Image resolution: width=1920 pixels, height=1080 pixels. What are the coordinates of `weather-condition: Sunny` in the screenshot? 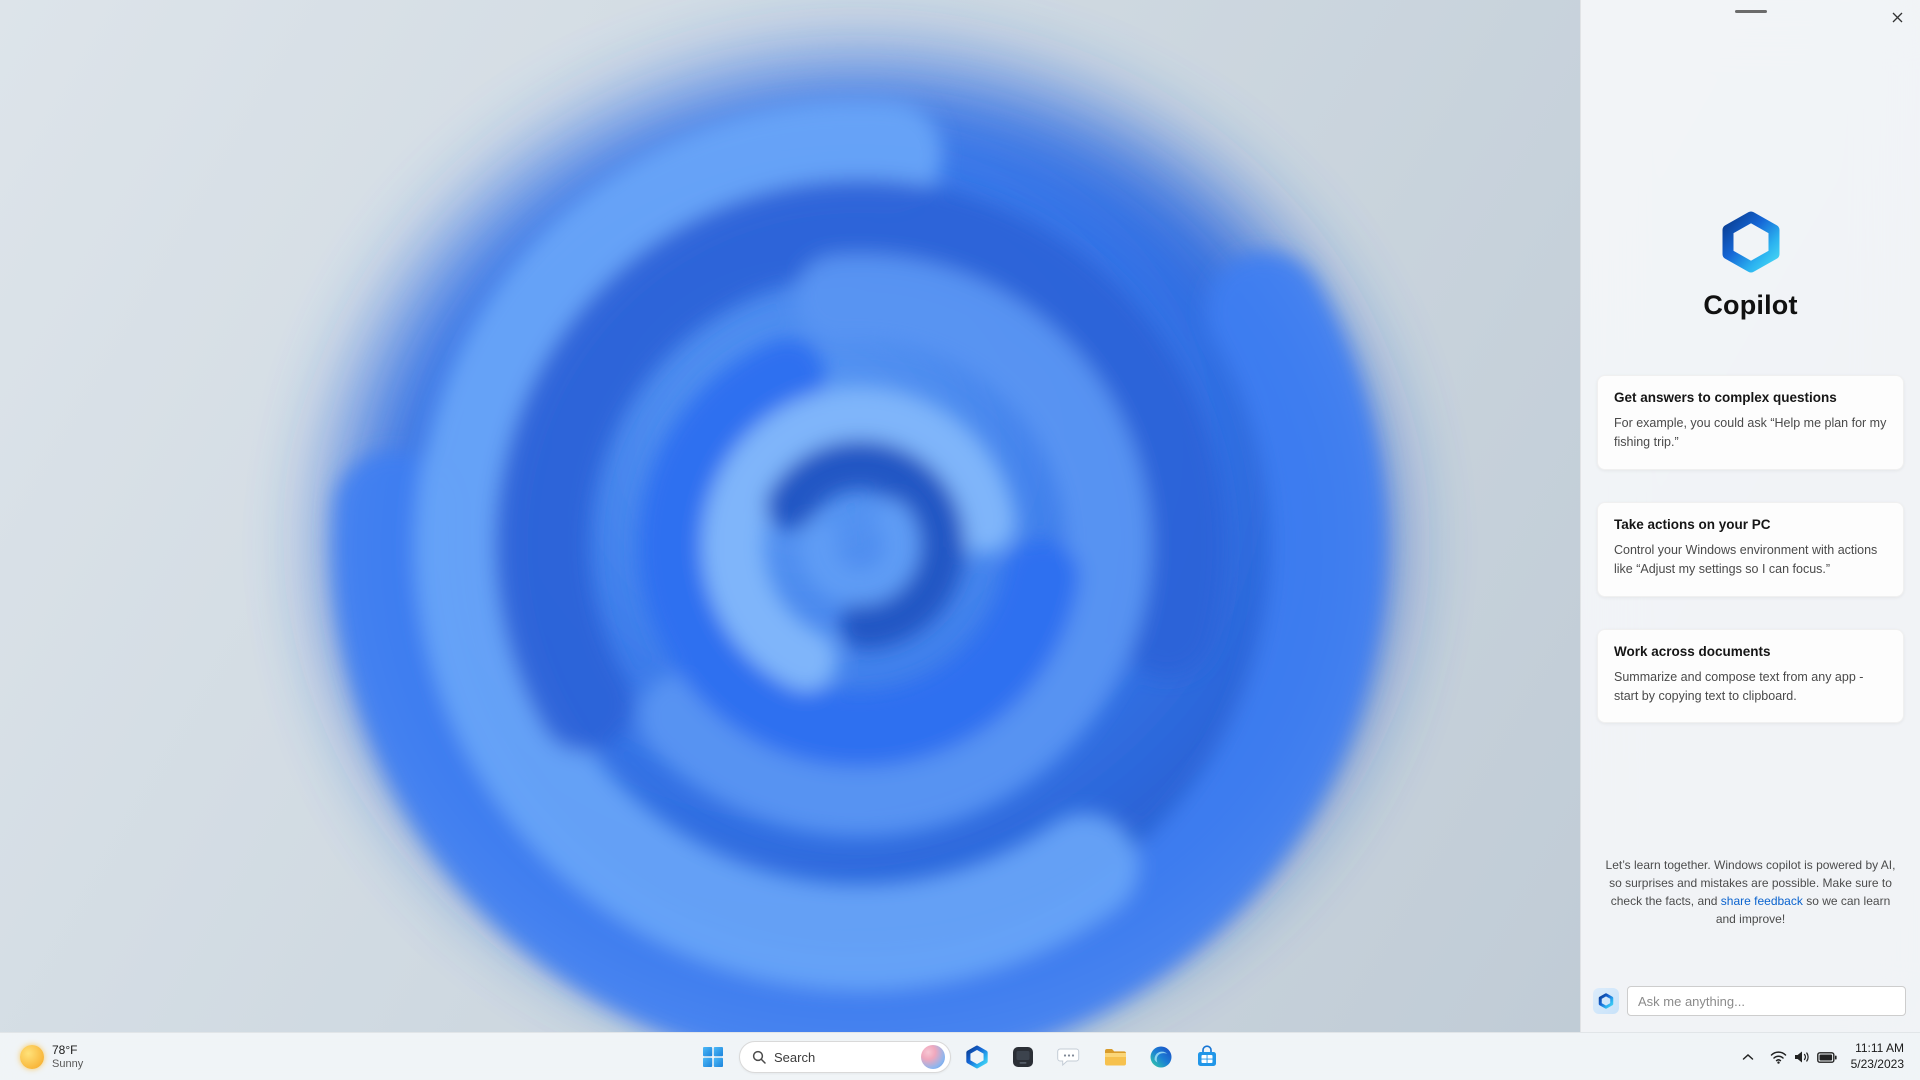 It's located at (68, 1063).